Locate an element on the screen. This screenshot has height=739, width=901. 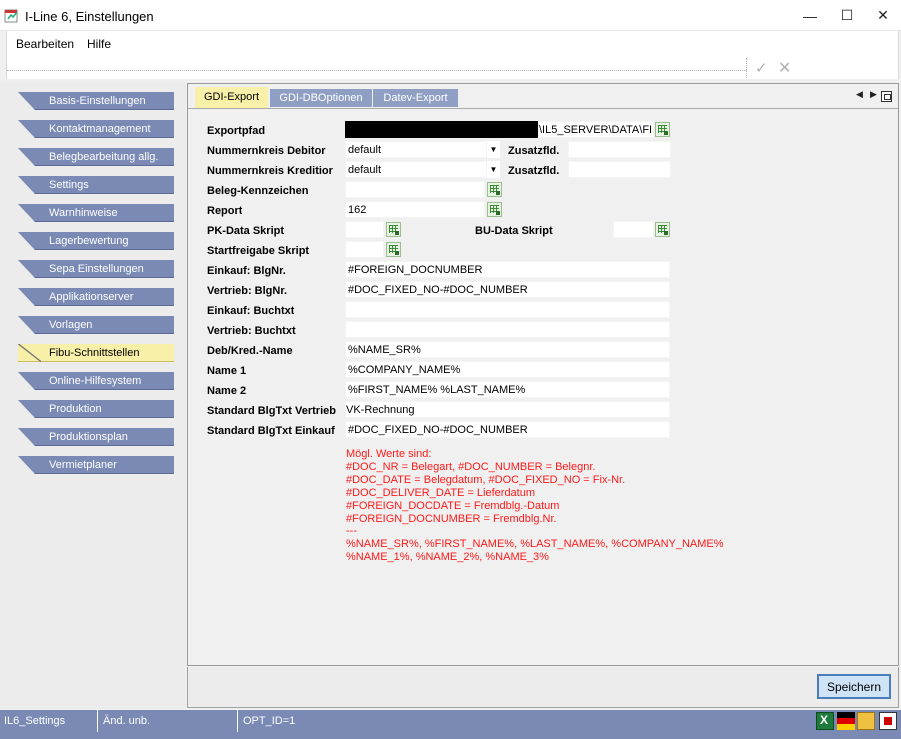
tab-prev-icon: ◀ is located at coordinates (859, 94).